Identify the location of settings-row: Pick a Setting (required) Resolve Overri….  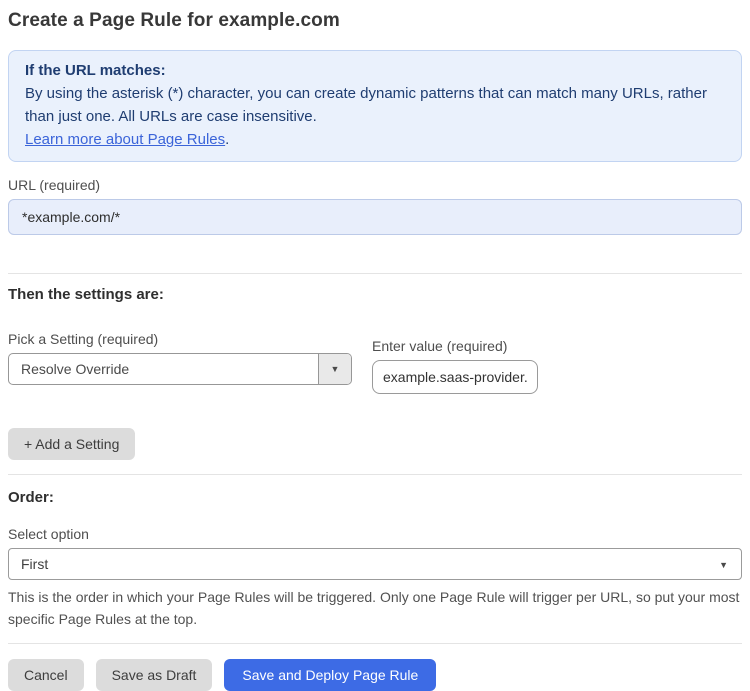
(375, 362).